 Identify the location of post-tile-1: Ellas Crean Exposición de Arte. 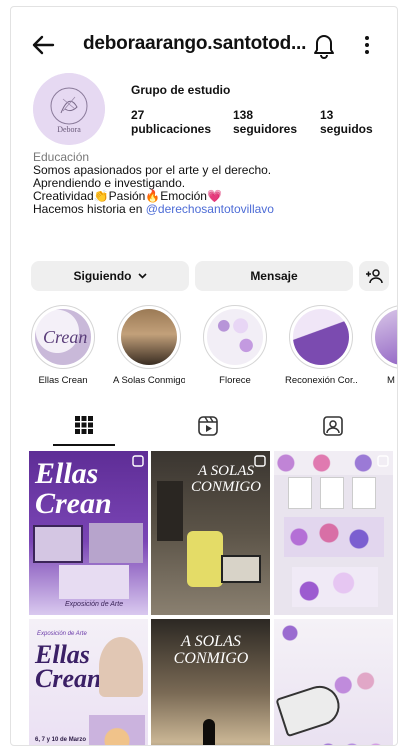
(88, 533).